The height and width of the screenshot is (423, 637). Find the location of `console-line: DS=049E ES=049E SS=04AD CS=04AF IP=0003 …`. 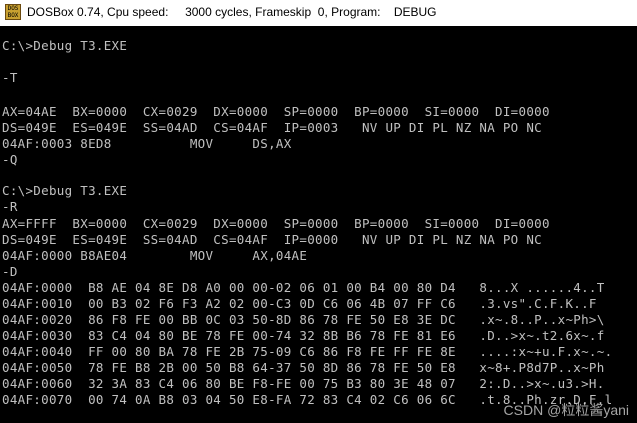

console-line: DS=049E ES=049E SS=04AD CS=04AF IP=0003 … is located at coordinates (272, 127).